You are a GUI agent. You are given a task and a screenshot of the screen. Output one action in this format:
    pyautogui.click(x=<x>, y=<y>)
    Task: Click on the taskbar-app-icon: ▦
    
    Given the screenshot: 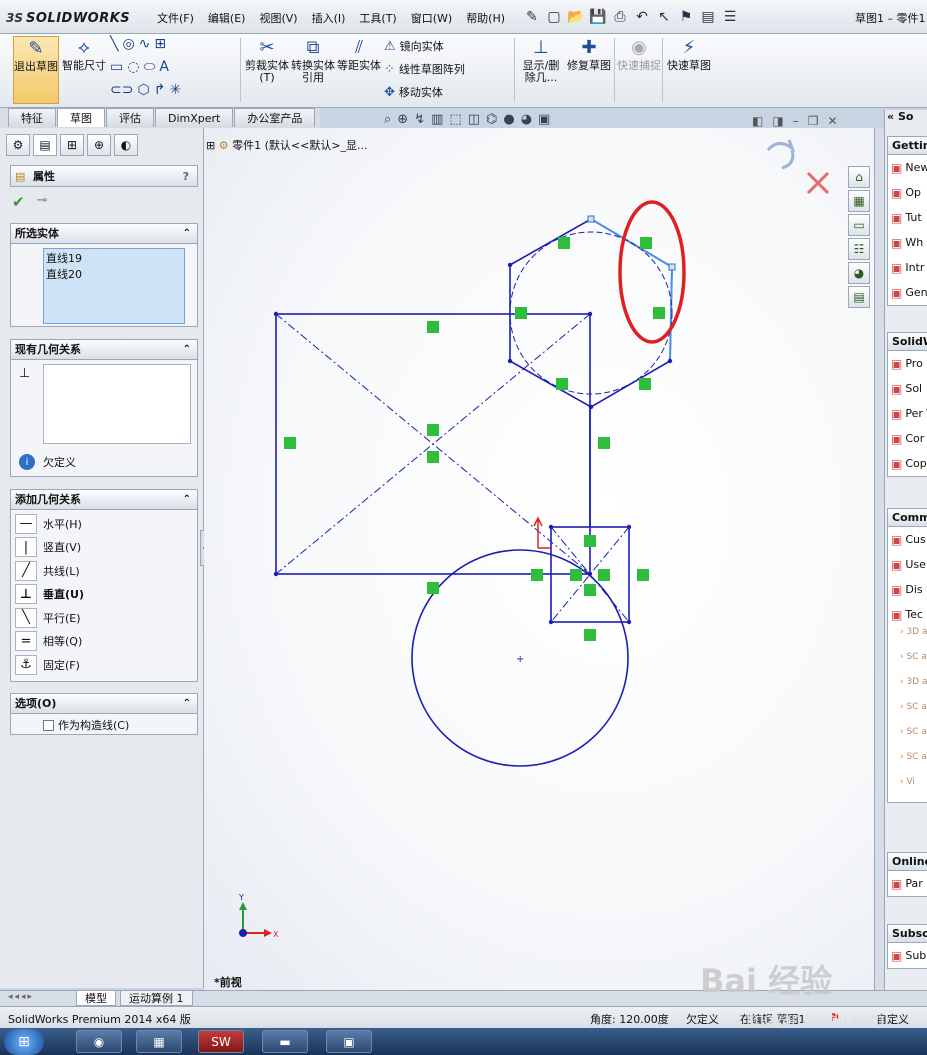 What is the action you would take?
    pyautogui.click(x=159, y=1041)
    